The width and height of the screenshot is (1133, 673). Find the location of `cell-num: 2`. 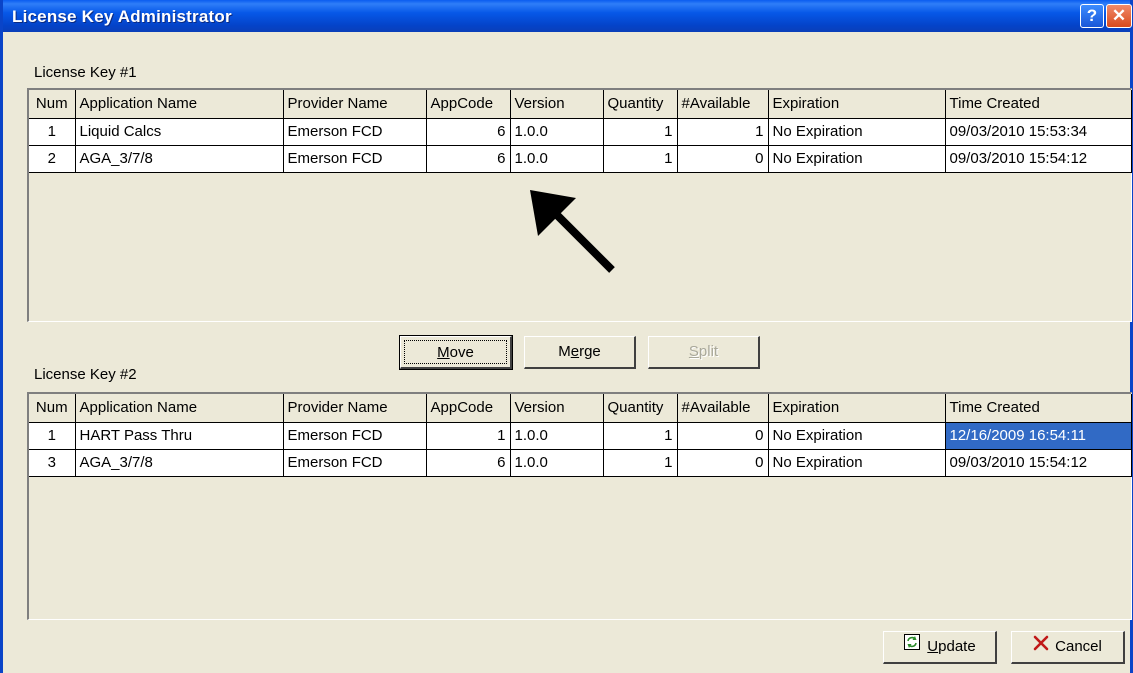

cell-num: 2 is located at coordinates (52, 159).